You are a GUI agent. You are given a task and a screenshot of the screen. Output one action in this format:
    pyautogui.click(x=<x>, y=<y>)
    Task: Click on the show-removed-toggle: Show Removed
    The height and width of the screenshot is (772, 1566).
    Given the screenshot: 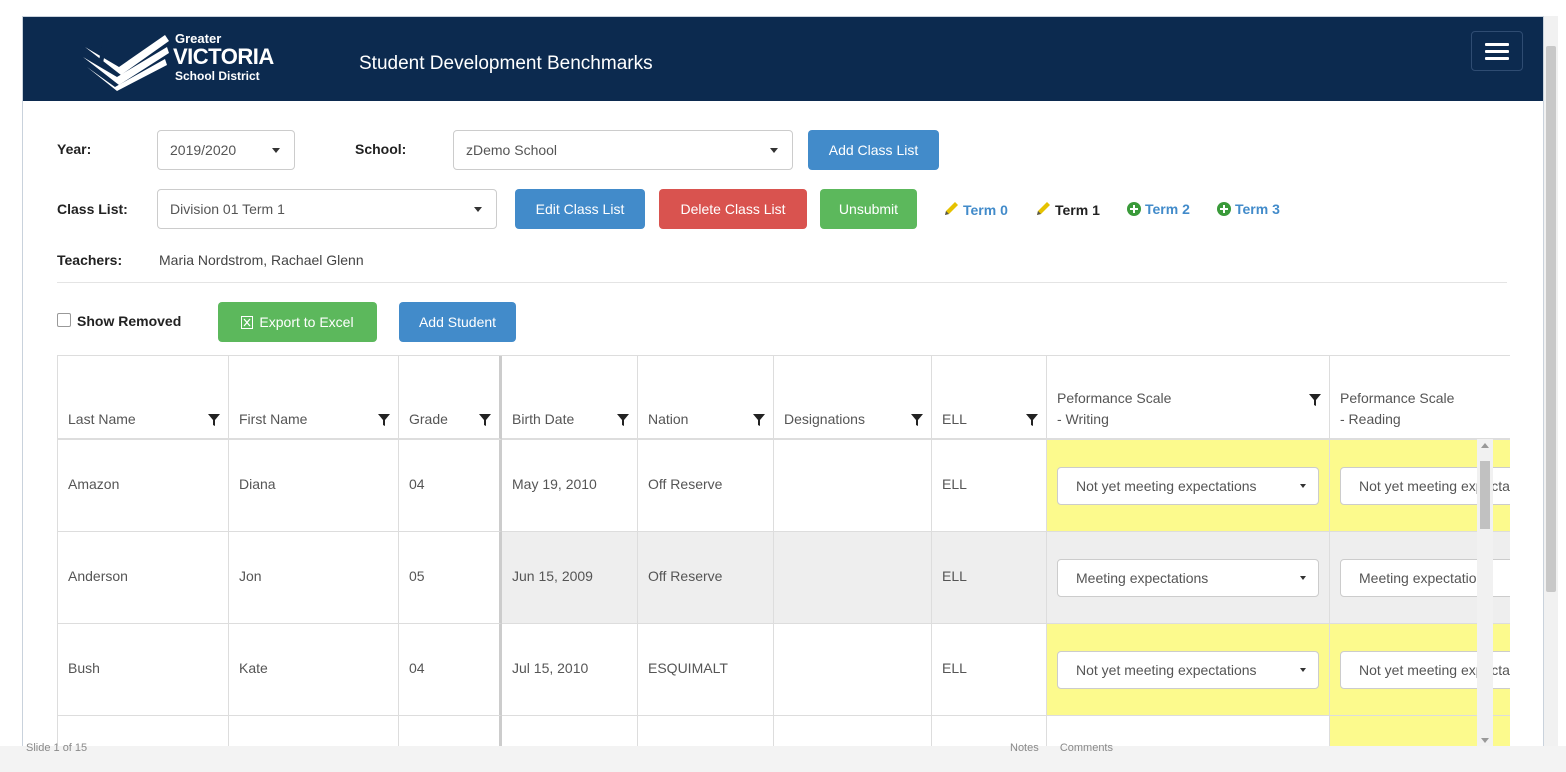 What is the action you would take?
    pyautogui.click(x=119, y=321)
    